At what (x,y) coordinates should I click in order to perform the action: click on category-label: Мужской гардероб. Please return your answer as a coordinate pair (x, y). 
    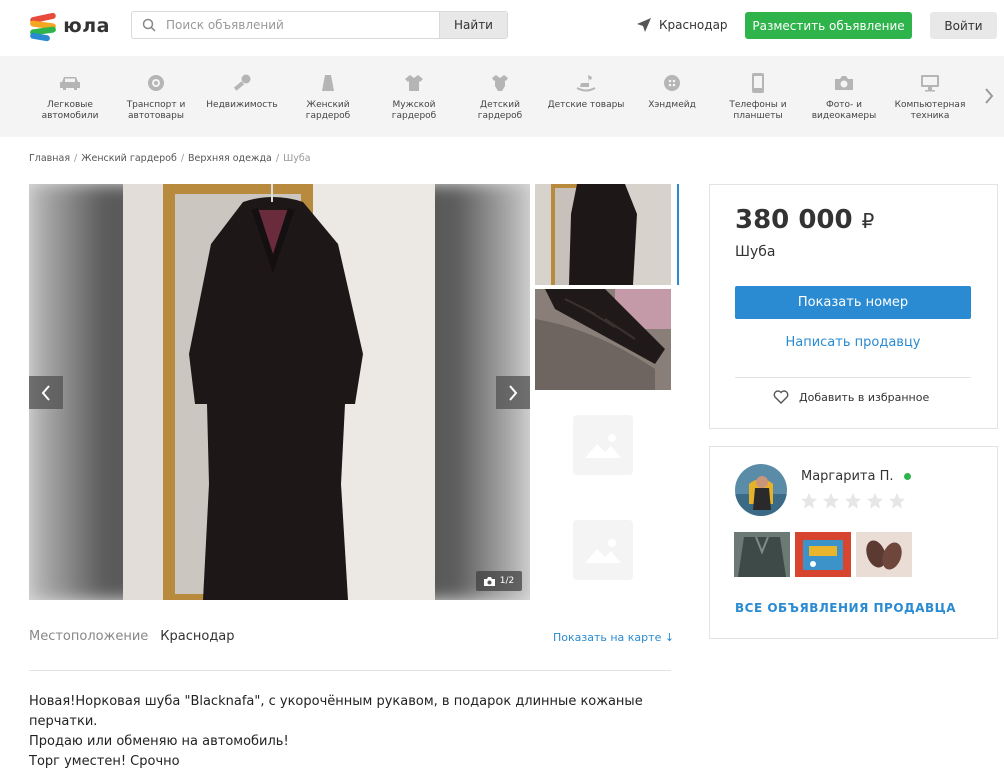
    Looking at the image, I should click on (414, 110).